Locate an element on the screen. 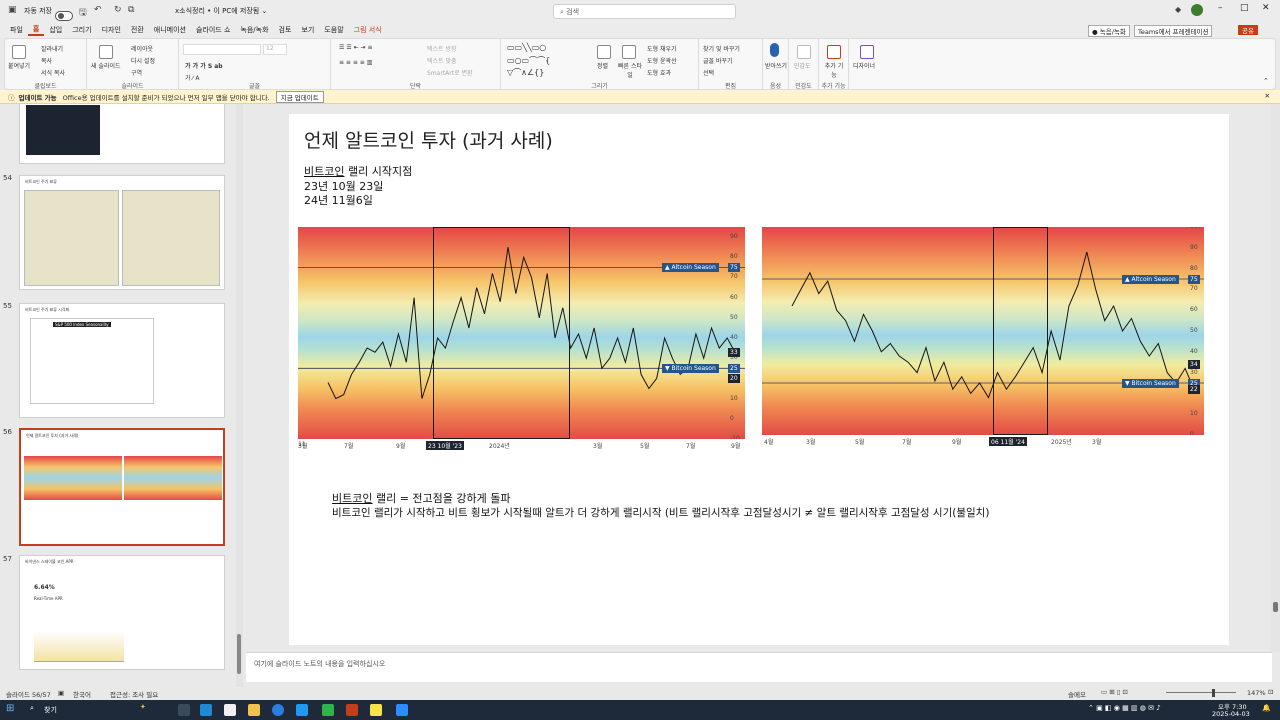 This screenshot has height=720, width=1280. teams-present-button: Teams에서 프레젠테이션 is located at coordinates (1173, 31).